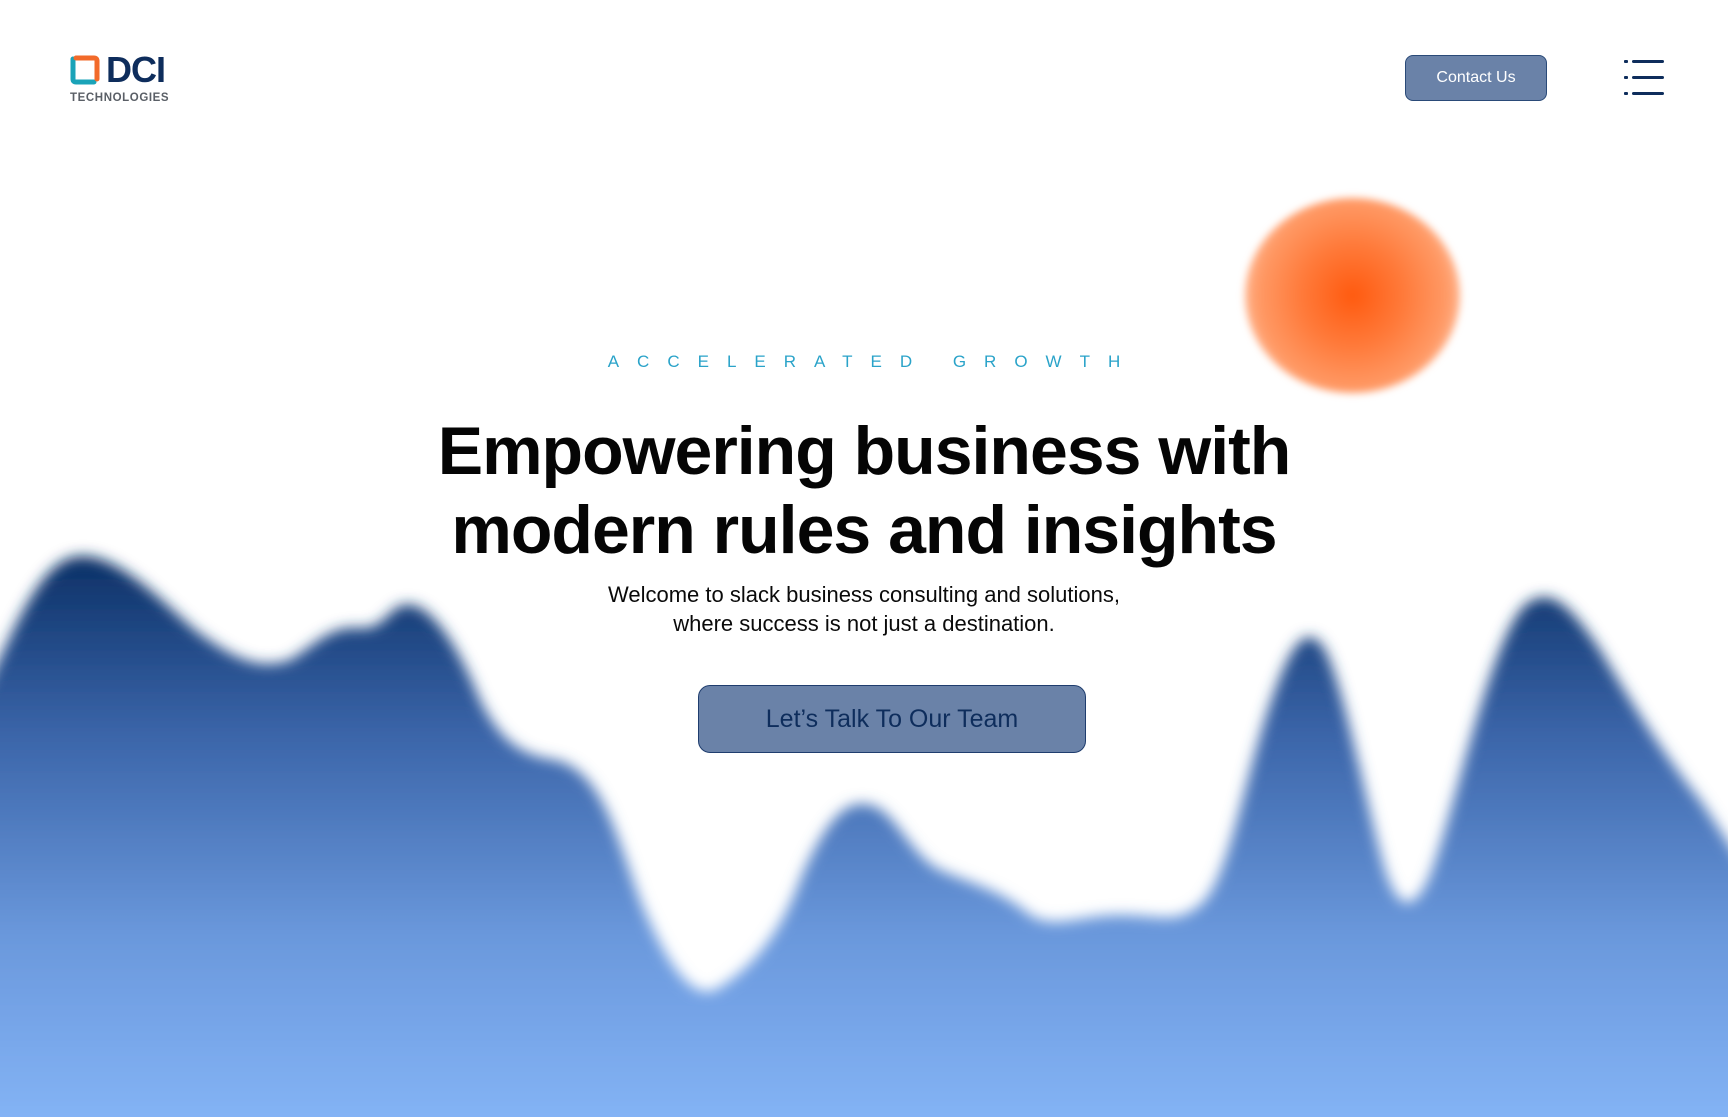 The width and height of the screenshot is (1728, 1117). I want to click on hero-headline-line1: Empowering business with, so click(864, 451).